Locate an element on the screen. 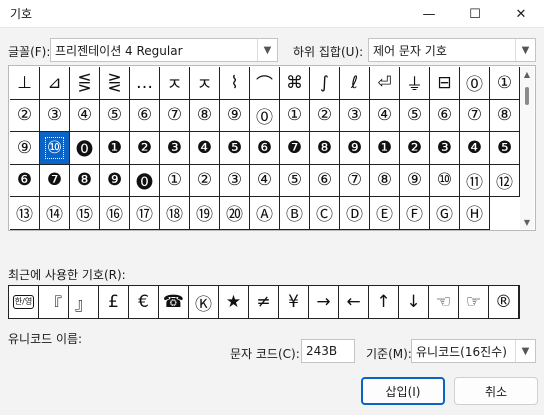 This screenshot has width=544, height=415. symbol-cell: ⌒ is located at coordinates (265, 83).